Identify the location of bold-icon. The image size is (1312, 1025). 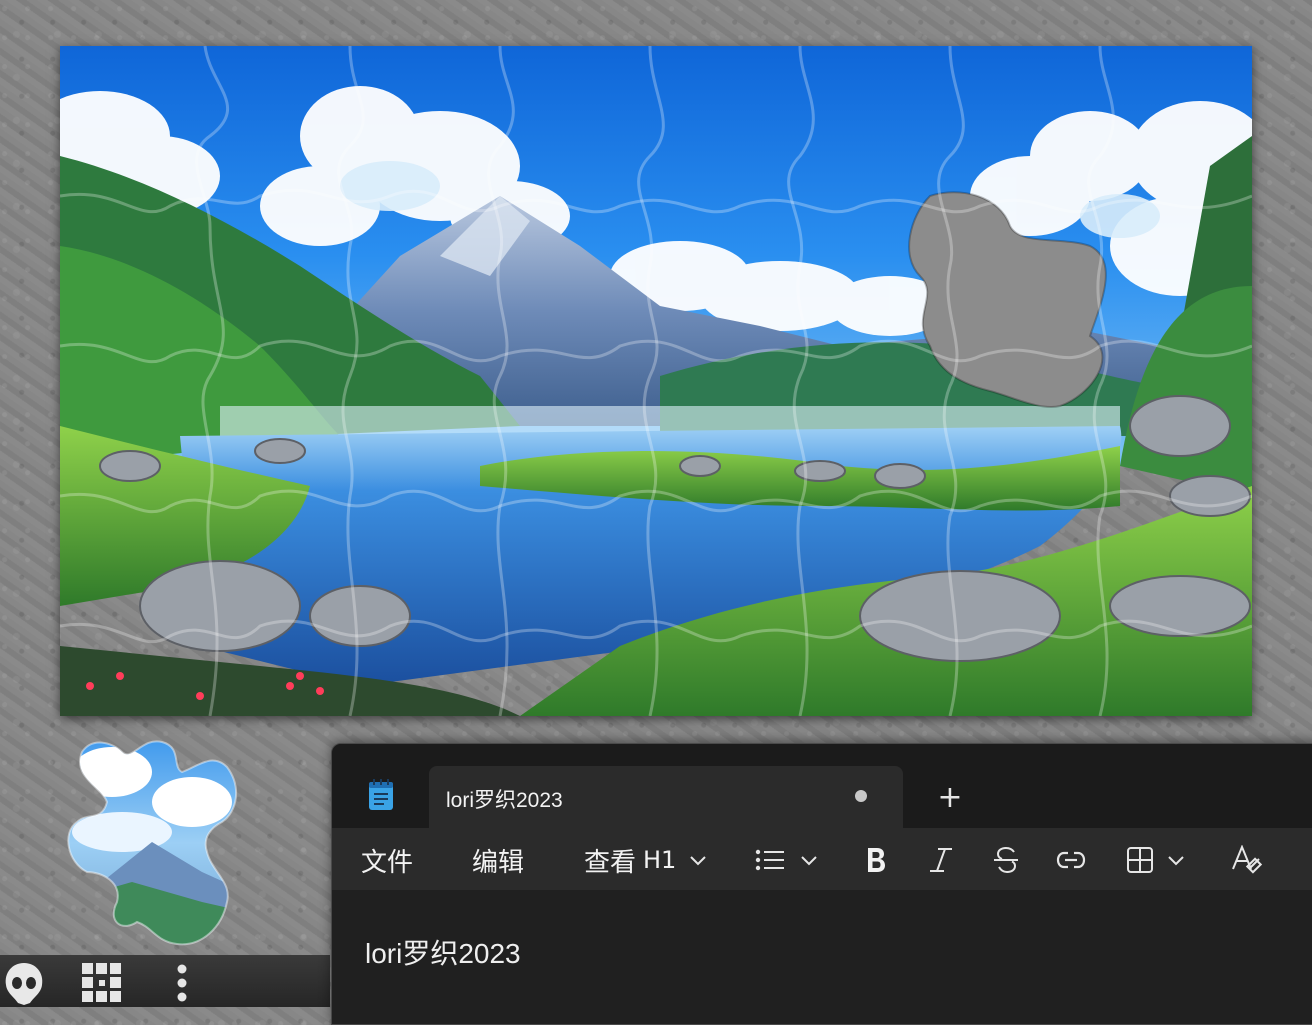
(876, 860).